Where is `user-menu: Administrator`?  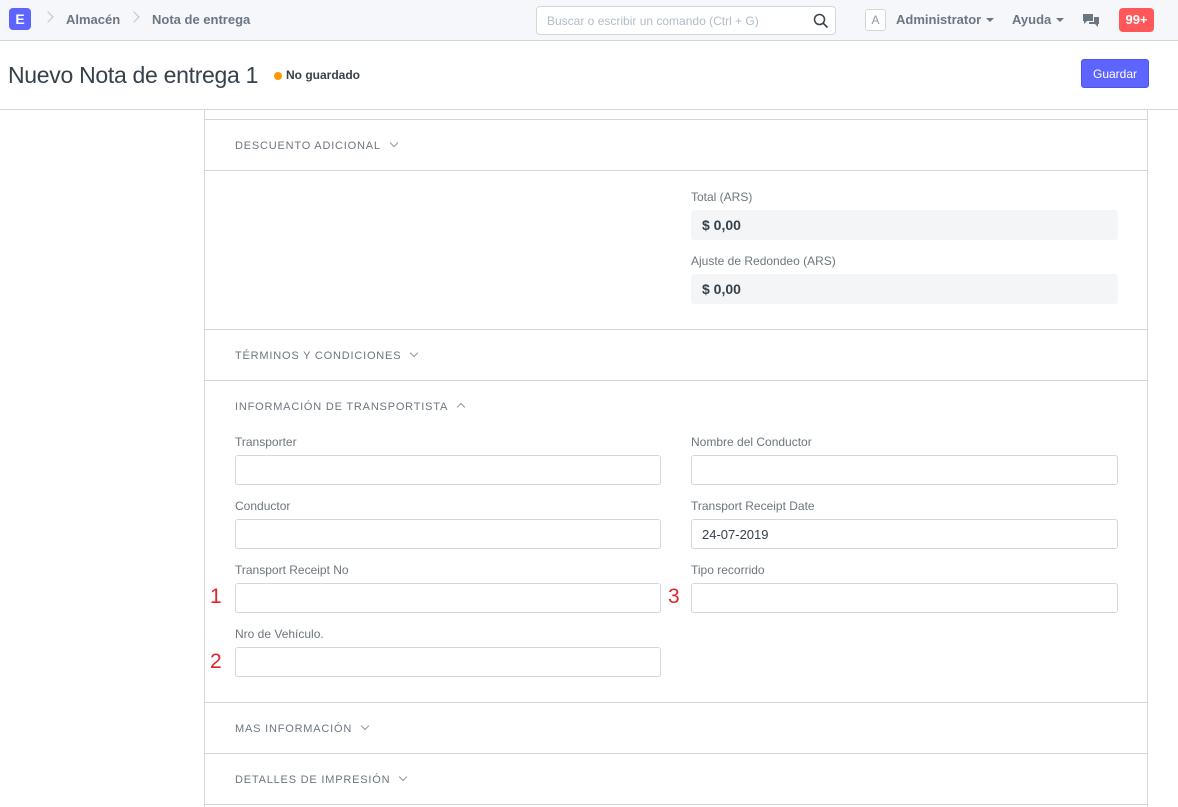 user-menu: Administrator is located at coordinates (945, 19).